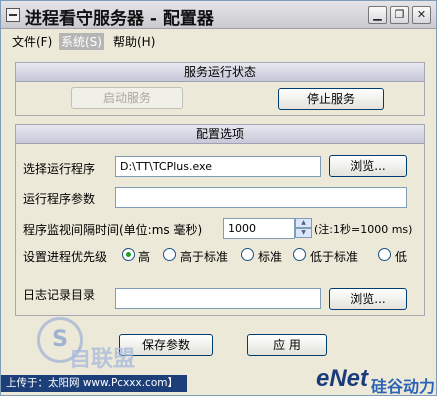  What do you see at coordinates (220, 72) in the screenshot?
I see `service-status-title: 服务运行状态` at bounding box center [220, 72].